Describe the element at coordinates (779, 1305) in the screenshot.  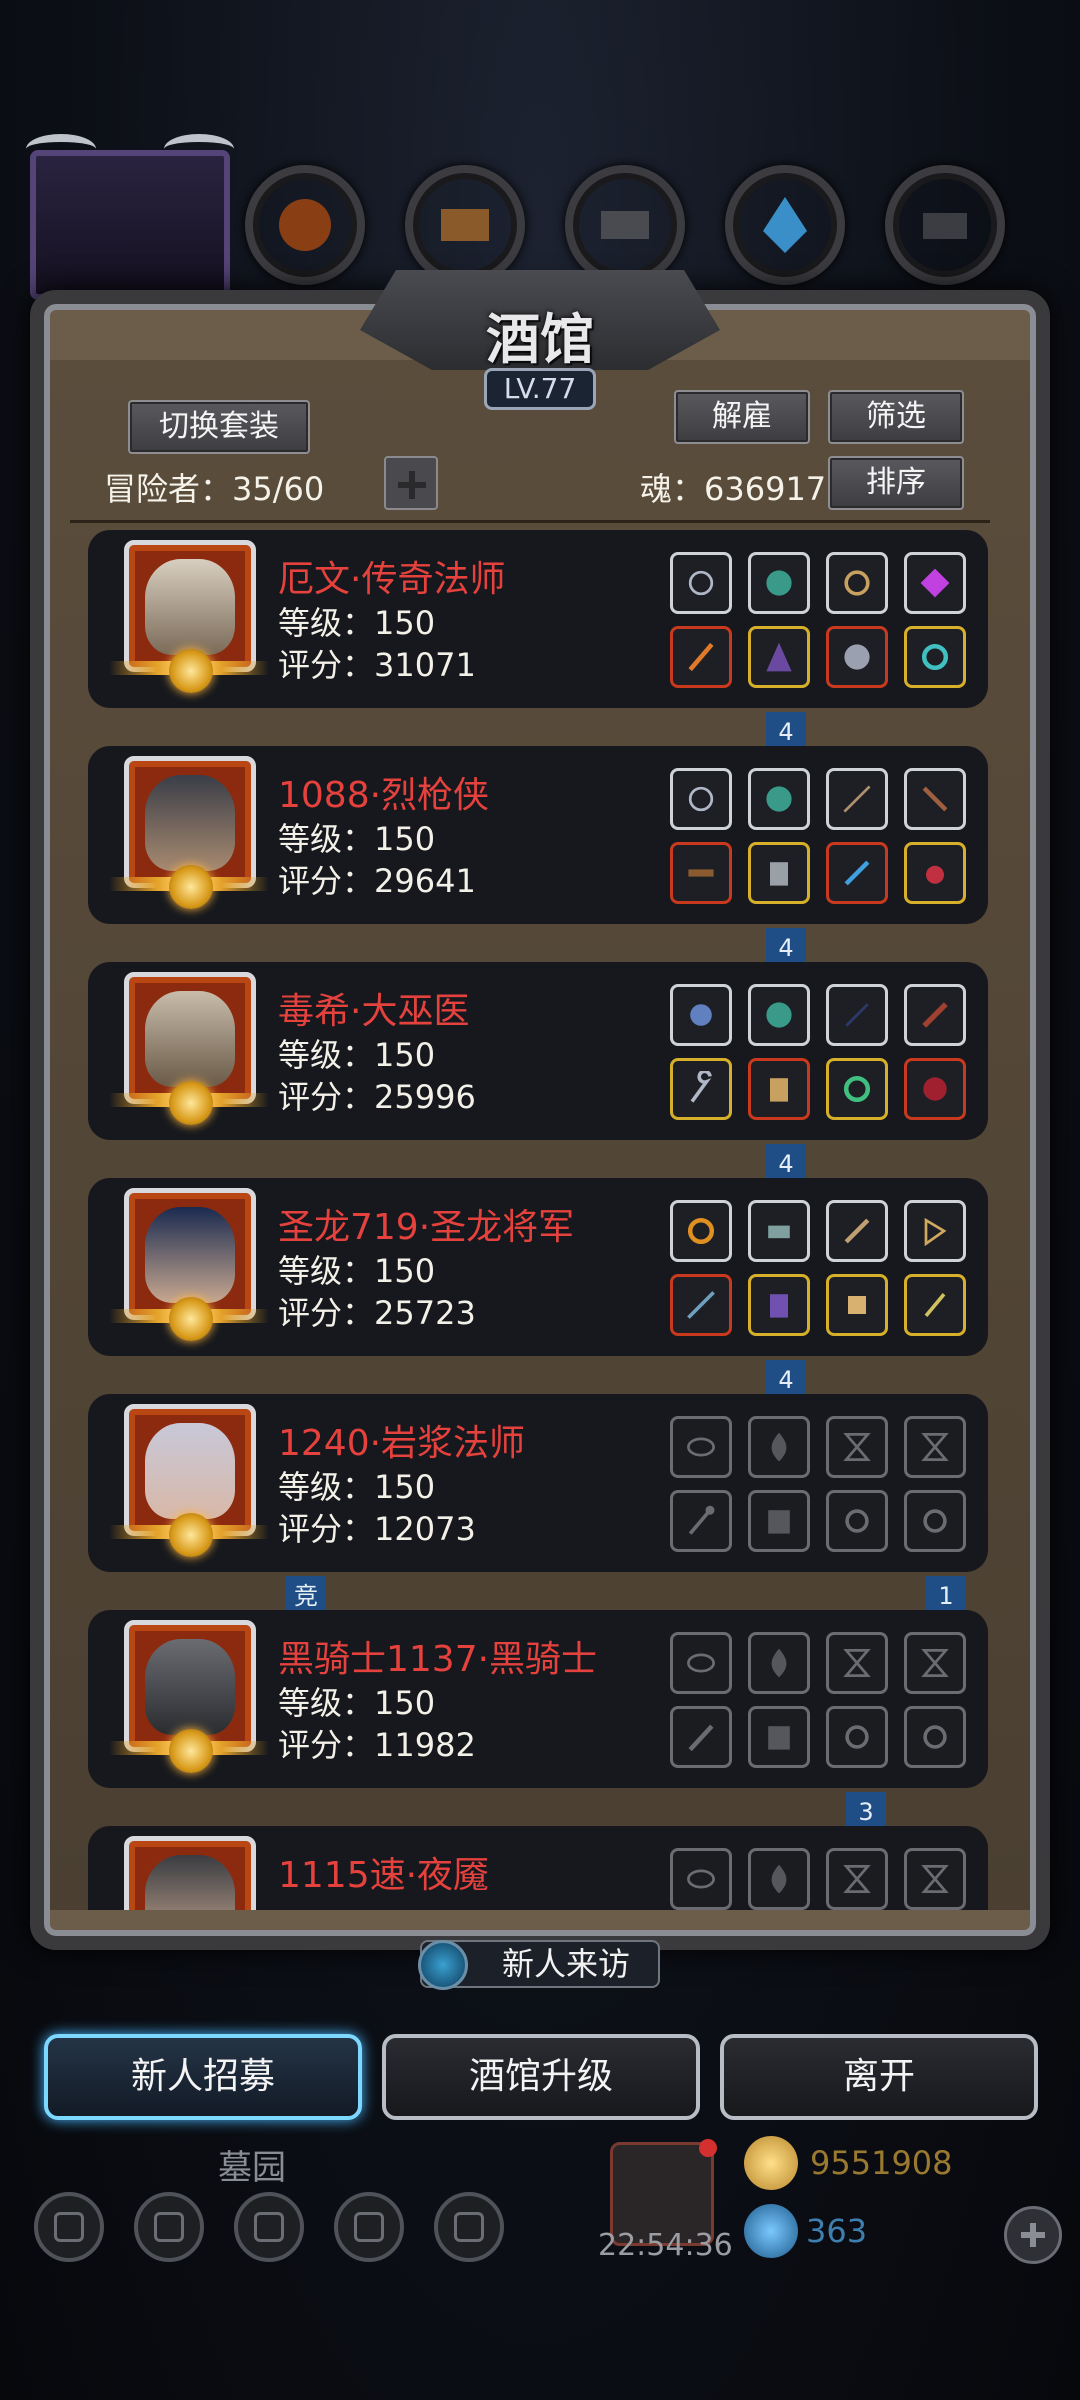
I see `plate-armor-icon` at that location.